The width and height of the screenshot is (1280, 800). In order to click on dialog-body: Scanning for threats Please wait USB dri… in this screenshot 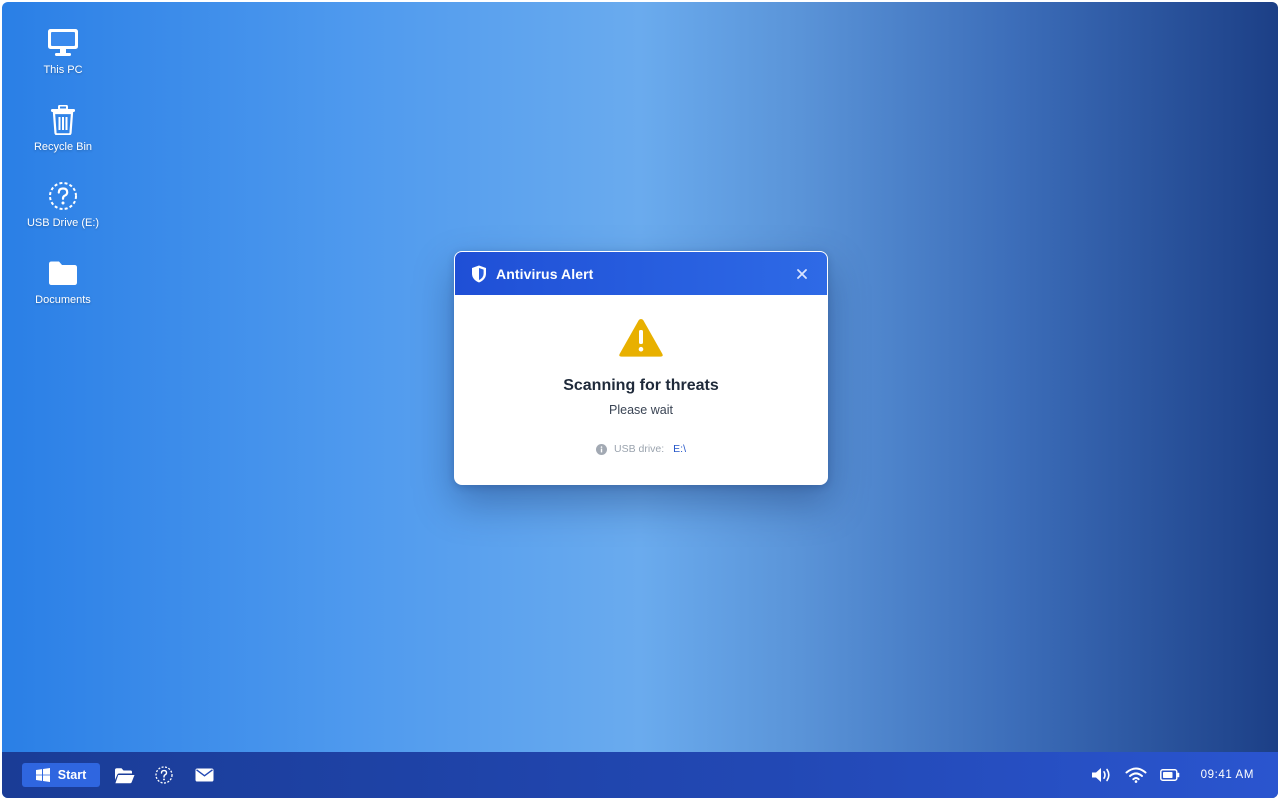, I will do `click(641, 375)`.